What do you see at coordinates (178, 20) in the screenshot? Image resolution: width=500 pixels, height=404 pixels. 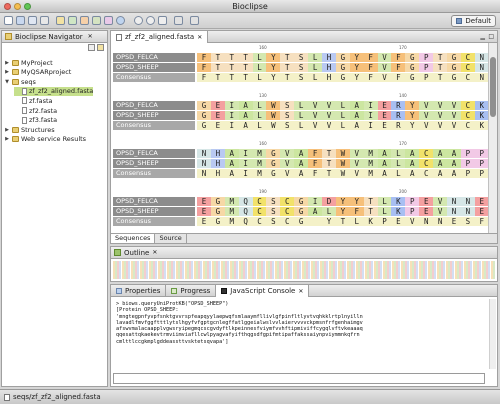 I see `back-icon` at bounding box center [178, 20].